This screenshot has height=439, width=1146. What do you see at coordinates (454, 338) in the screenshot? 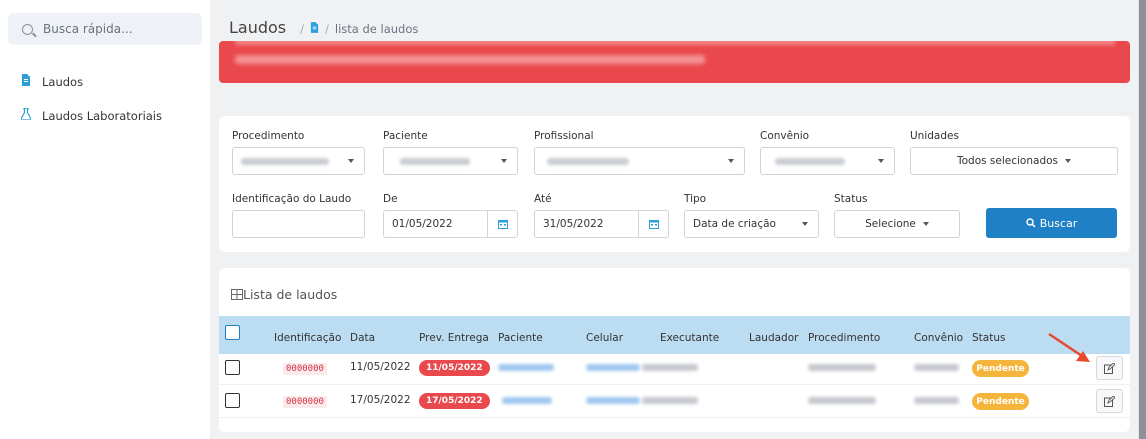
I see `column-header: Prev. Entrega` at bounding box center [454, 338].